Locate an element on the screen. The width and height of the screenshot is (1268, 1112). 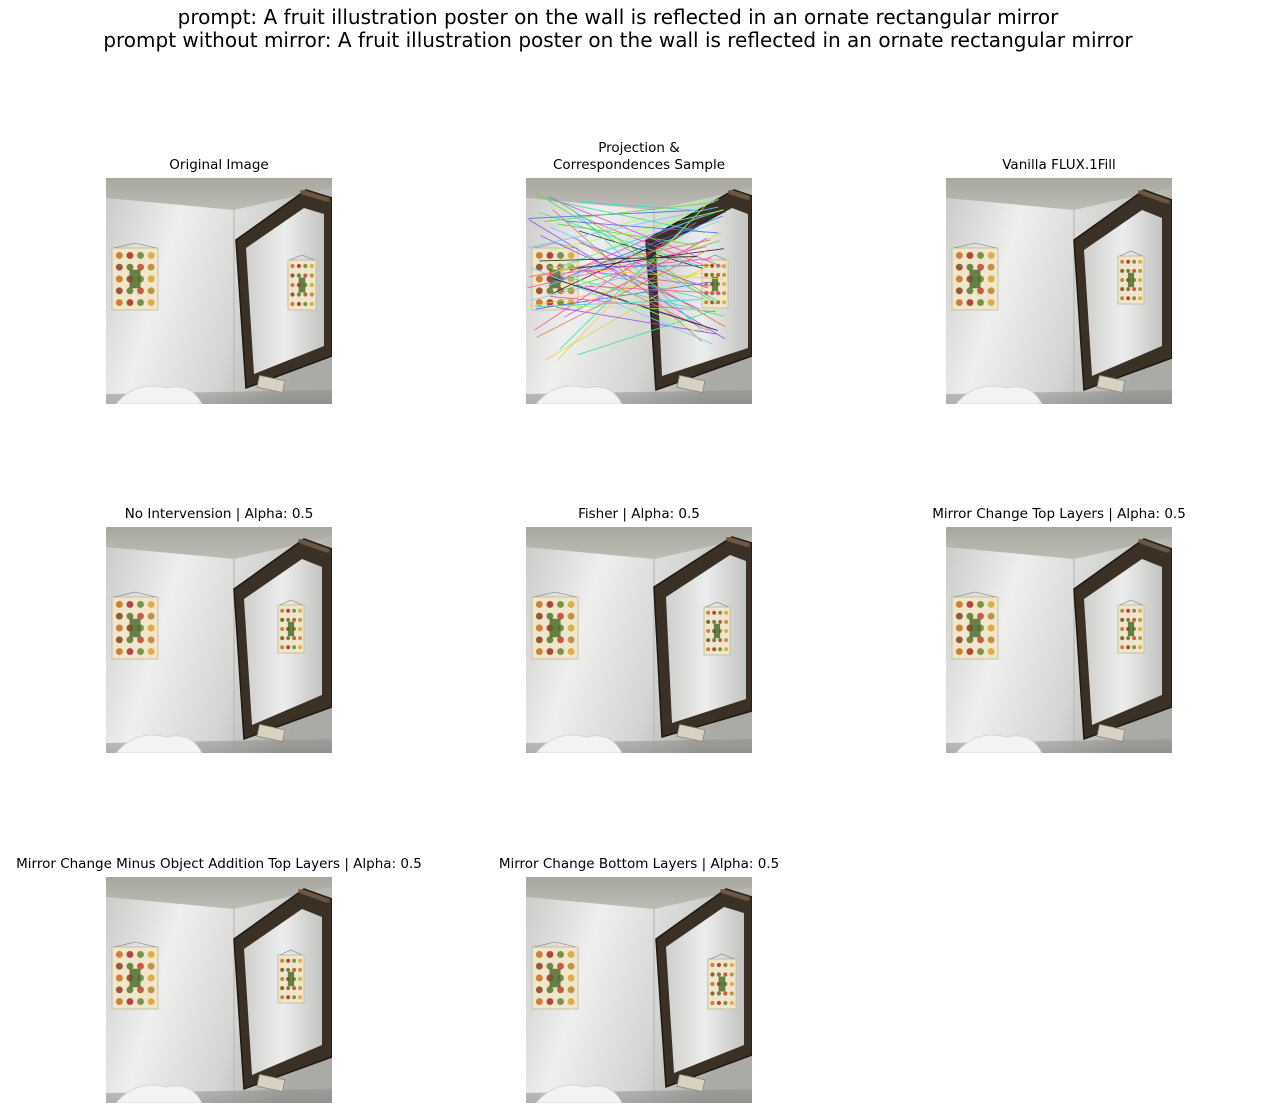
image-mirror-minus-object is located at coordinates (219, 990).